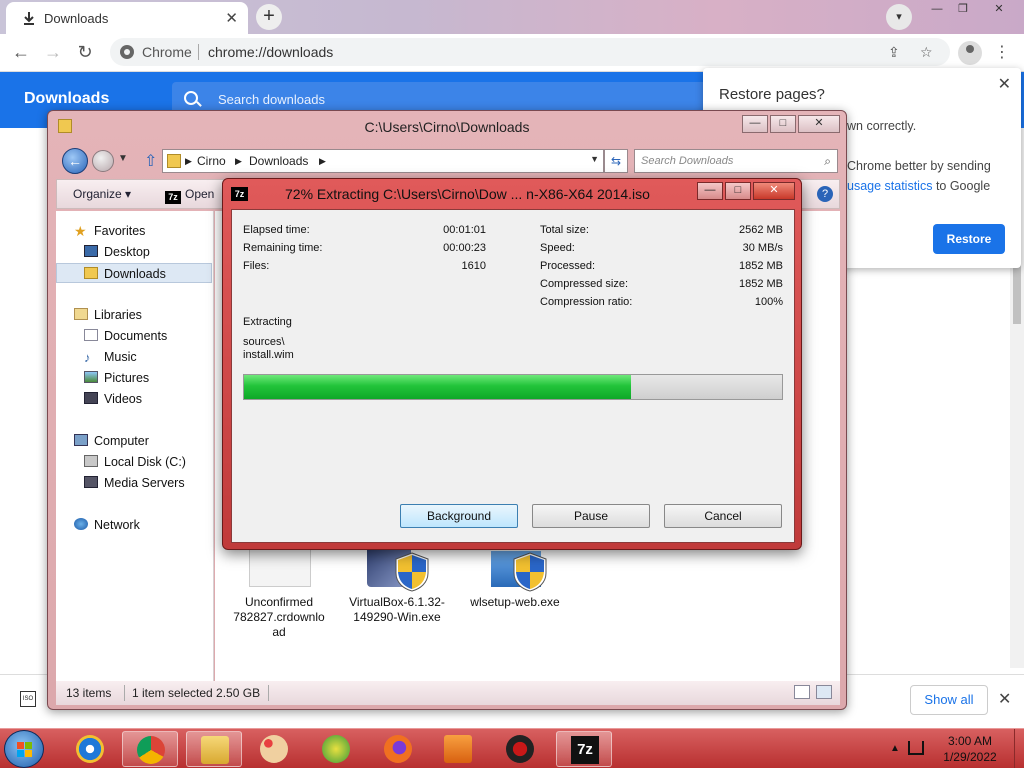  Describe the element at coordinates (123, 158) in the screenshot. I see `history-dropdown-icon: ▼` at that location.